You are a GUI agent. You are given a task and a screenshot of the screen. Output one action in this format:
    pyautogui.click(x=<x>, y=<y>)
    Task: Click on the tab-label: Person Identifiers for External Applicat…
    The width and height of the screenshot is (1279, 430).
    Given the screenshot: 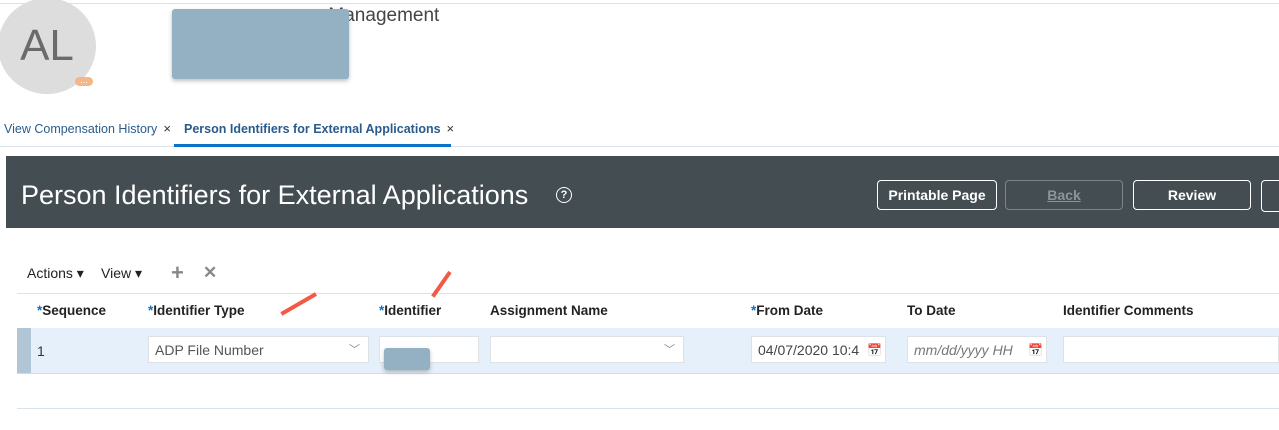 What is the action you would take?
    pyautogui.click(x=312, y=129)
    